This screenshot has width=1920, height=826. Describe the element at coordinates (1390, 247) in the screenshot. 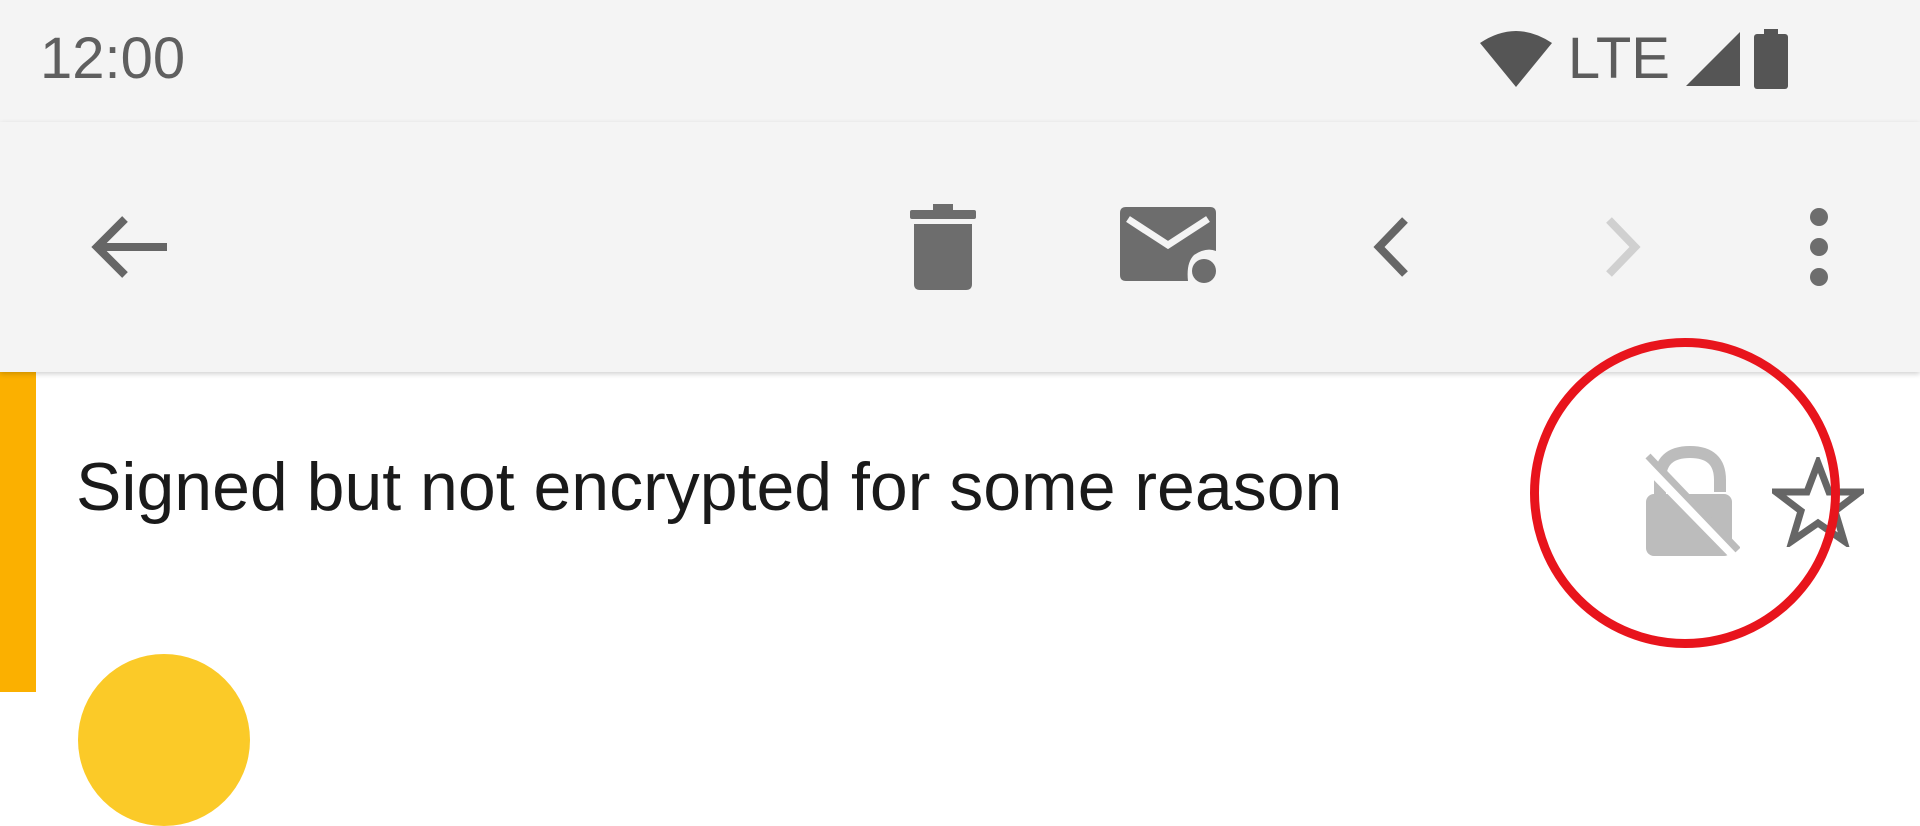

I see `chevron-left-icon` at that location.